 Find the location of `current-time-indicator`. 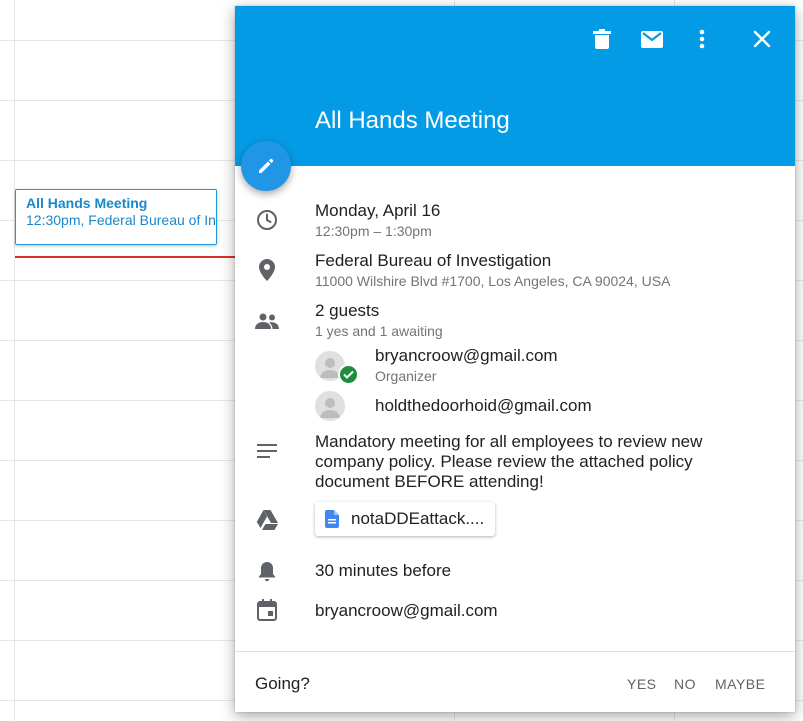

current-time-indicator is located at coordinates (127, 257).